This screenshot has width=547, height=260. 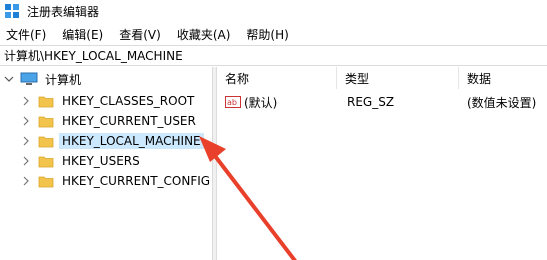 I want to click on column-header-data: 数据, so click(x=503, y=78).